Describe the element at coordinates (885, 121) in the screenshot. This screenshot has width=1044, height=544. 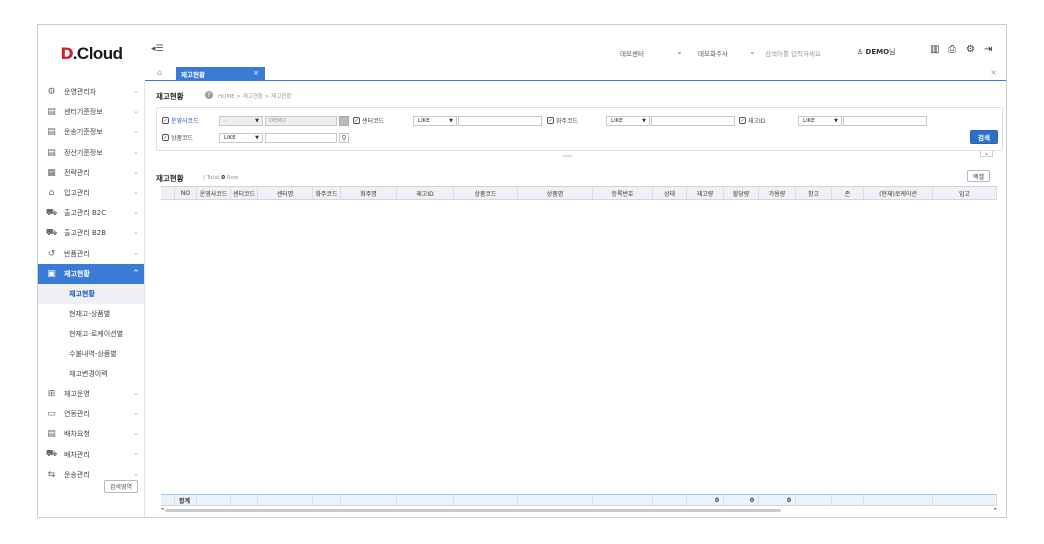
I see `stock-id-input` at that location.